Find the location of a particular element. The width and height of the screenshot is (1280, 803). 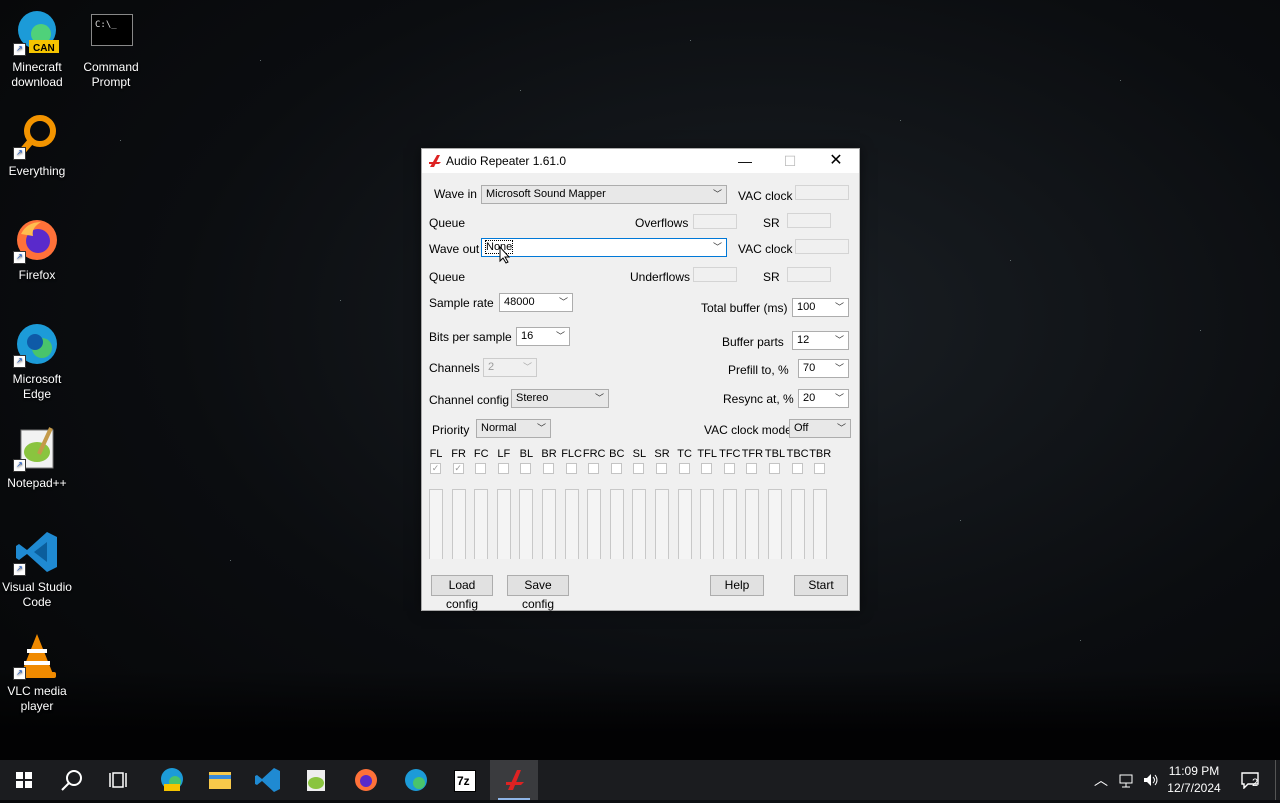

channel-checkbox-bl is located at coordinates (526, 468).